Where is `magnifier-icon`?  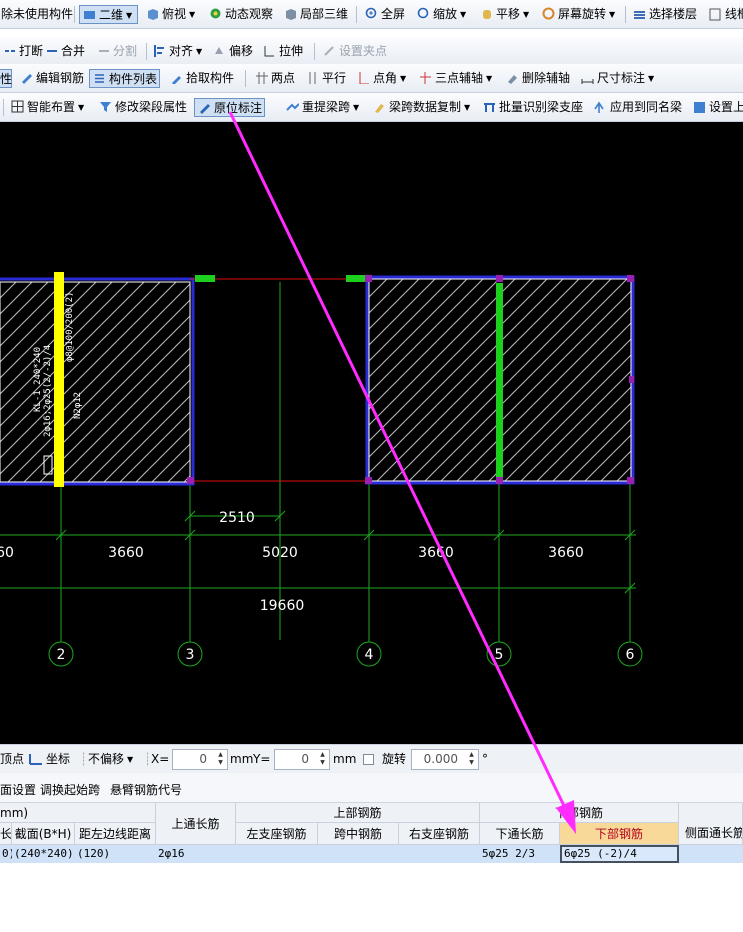 magnifier-icon is located at coordinates (371, 13).